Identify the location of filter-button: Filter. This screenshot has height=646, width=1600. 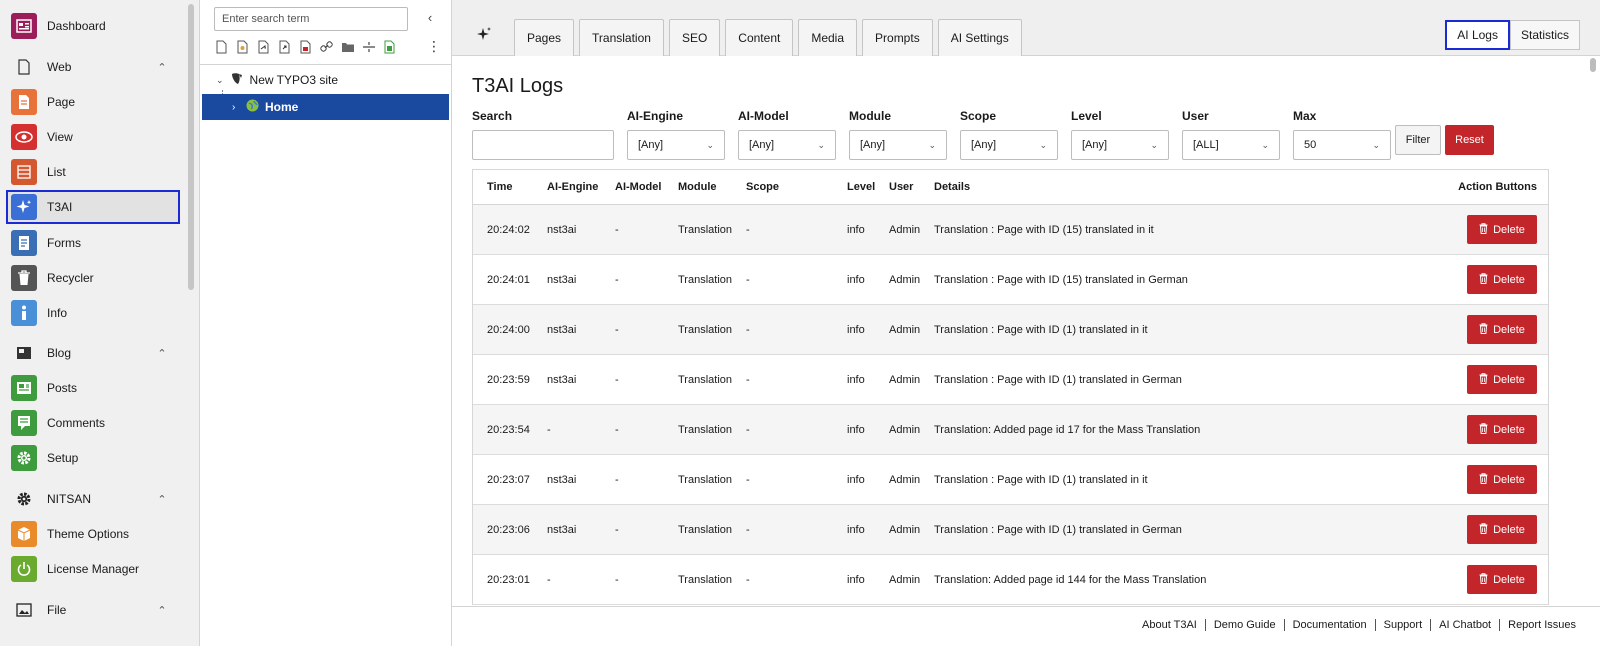
(1418, 140).